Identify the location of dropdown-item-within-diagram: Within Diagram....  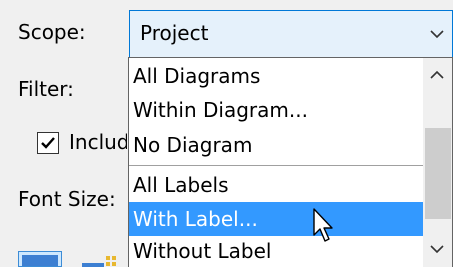
(276, 110).